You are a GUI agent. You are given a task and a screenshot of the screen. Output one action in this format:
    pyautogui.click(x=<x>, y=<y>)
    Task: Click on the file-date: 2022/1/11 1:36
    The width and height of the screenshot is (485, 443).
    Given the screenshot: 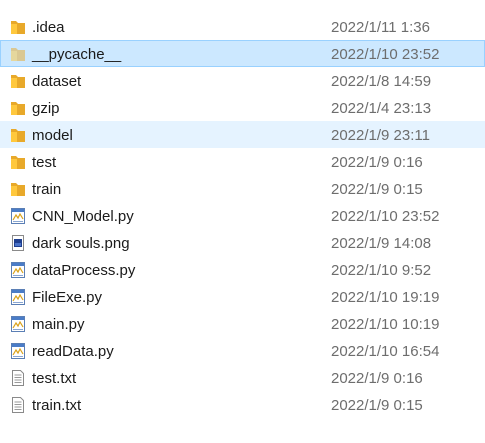 What is the action you would take?
    pyautogui.click(x=380, y=27)
    